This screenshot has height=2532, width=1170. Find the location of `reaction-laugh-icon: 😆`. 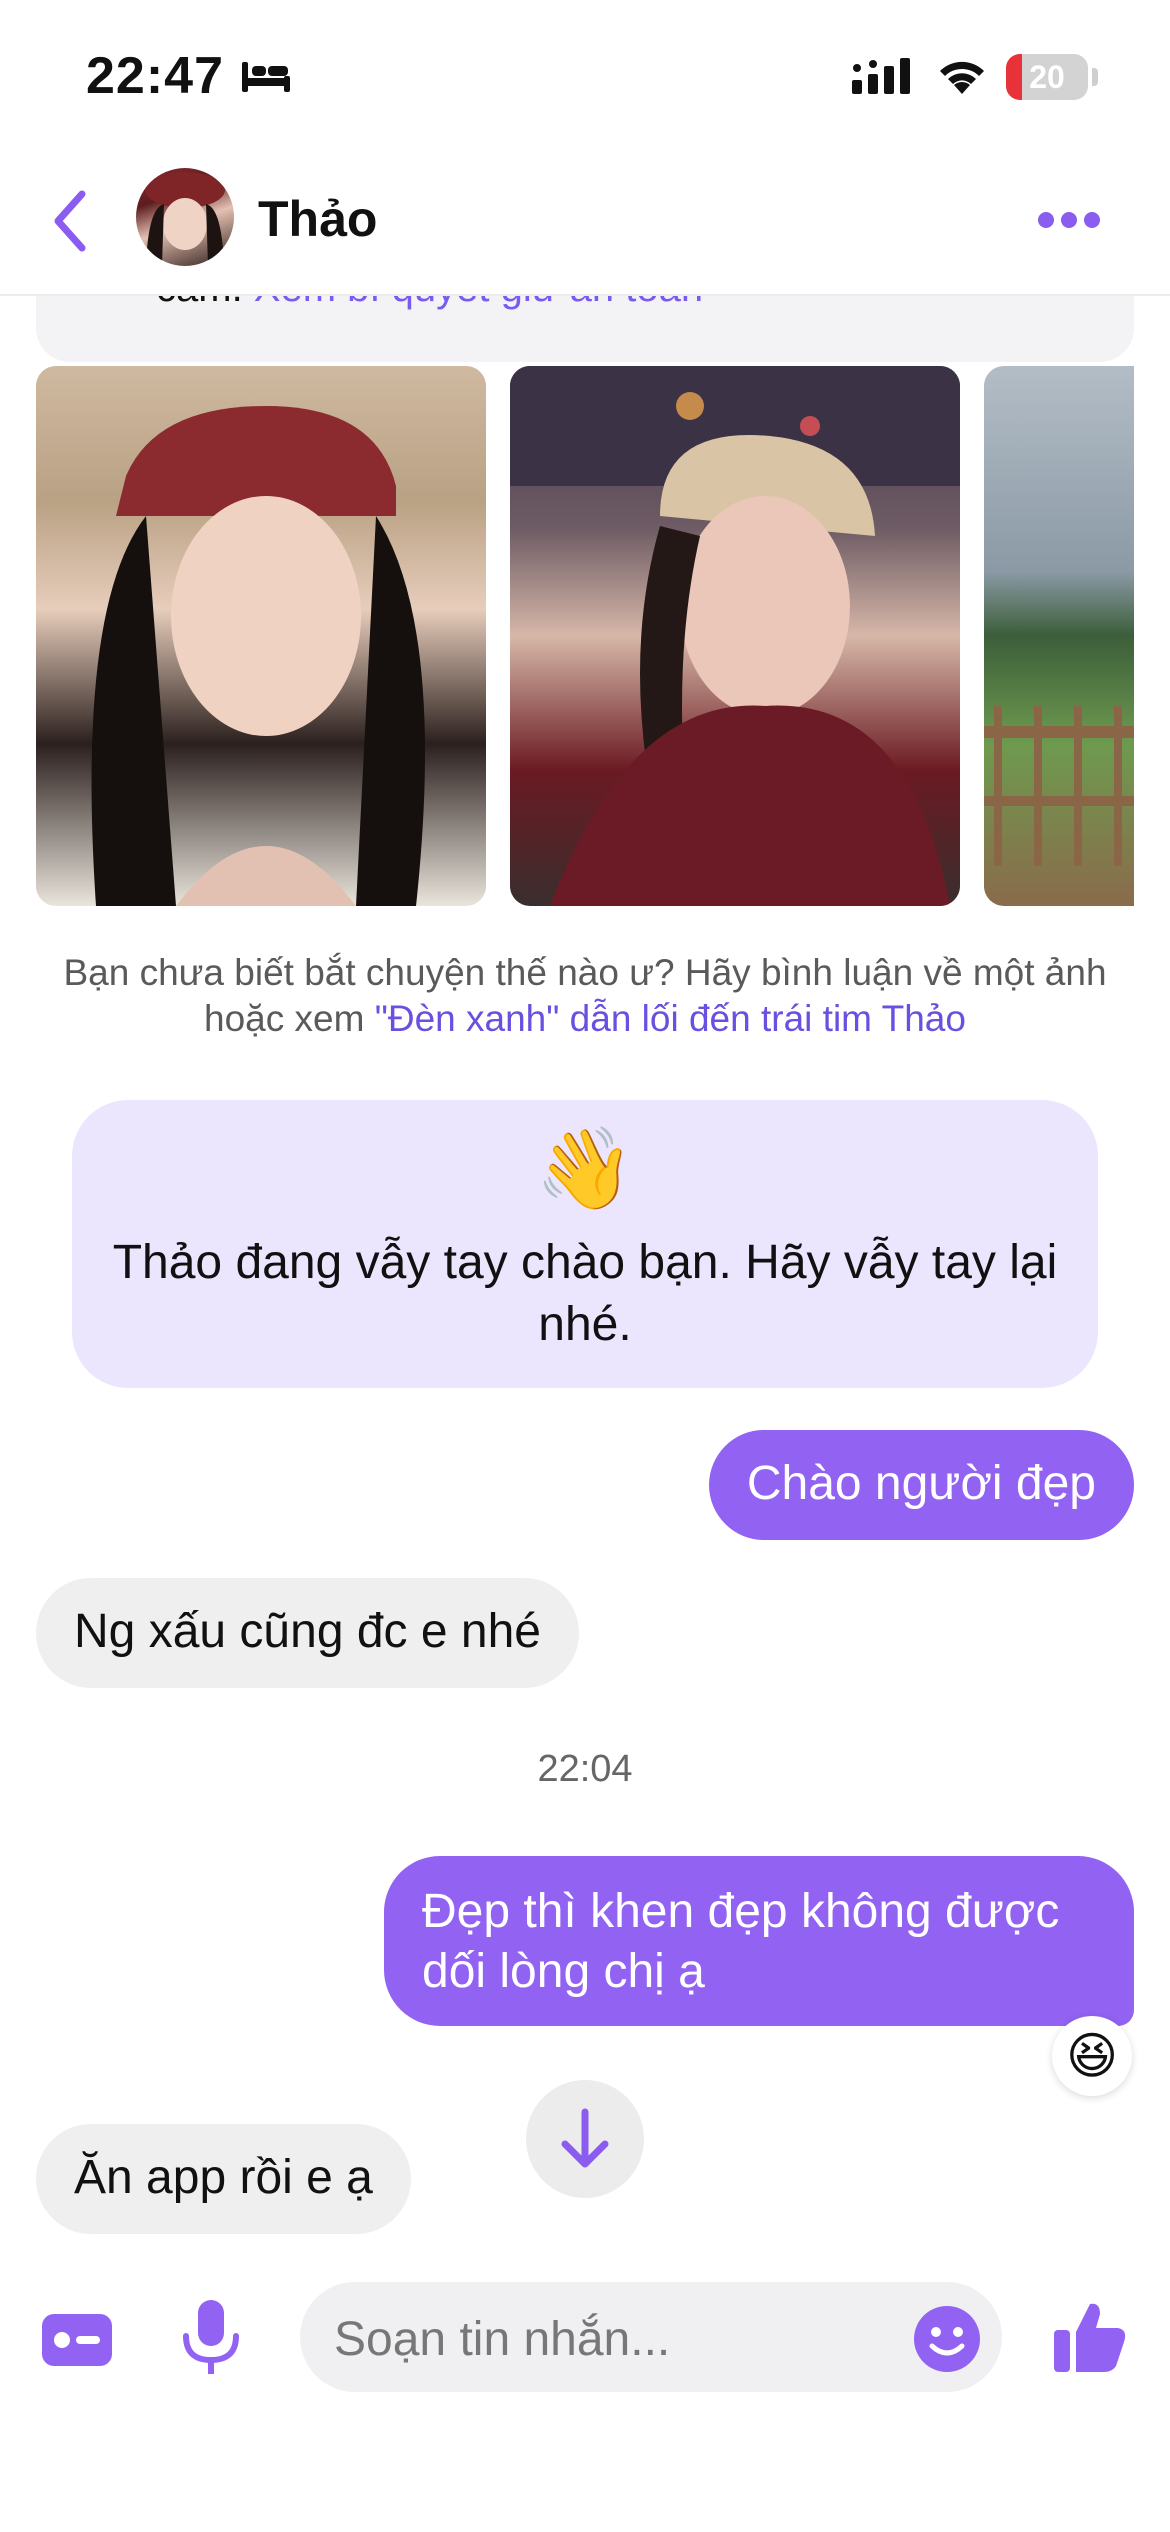

reaction-laugh-icon: 😆 is located at coordinates (1092, 2056).